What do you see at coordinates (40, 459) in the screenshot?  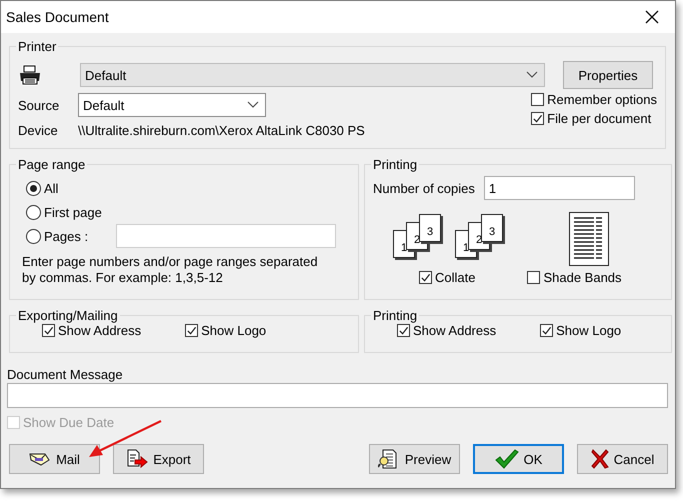 I see `envelope-icon` at bounding box center [40, 459].